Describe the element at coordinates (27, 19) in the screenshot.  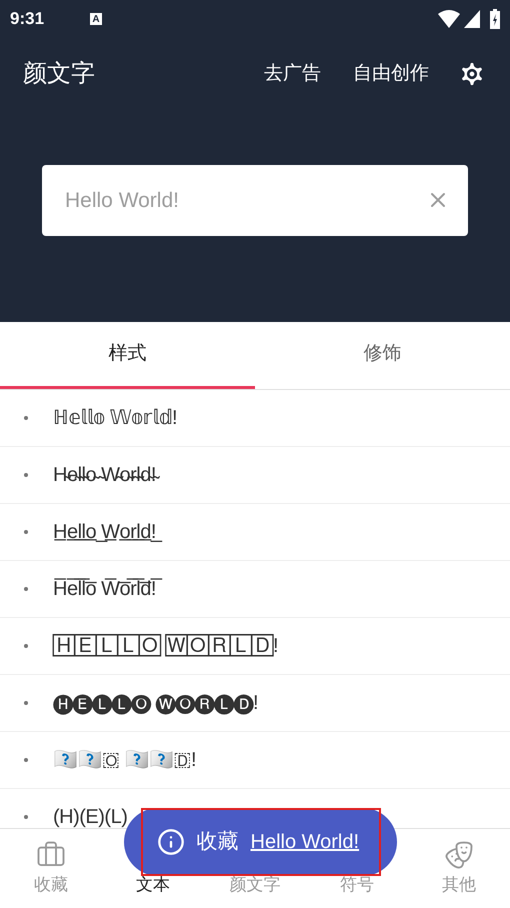
I see `status-time: 9:31` at that location.